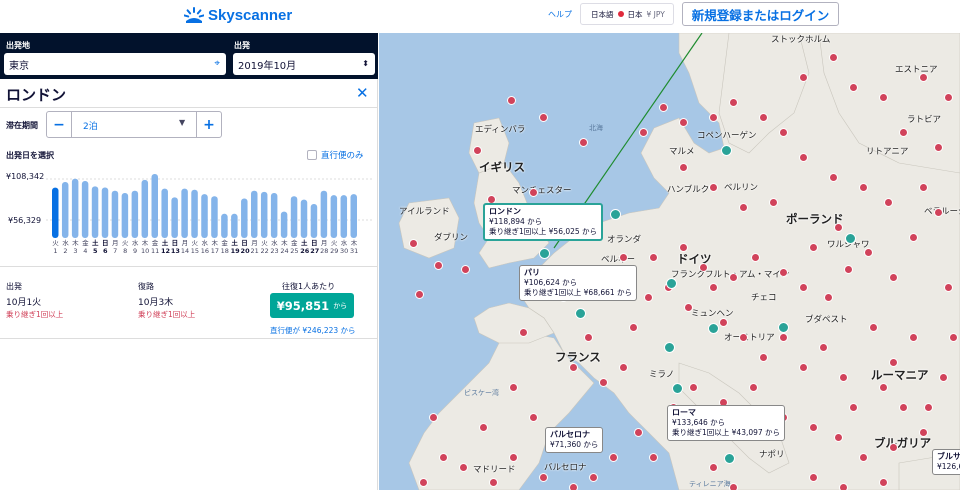  Describe the element at coordinates (235, 247) in the screenshot. I see `day-label: 土 19` at that location.